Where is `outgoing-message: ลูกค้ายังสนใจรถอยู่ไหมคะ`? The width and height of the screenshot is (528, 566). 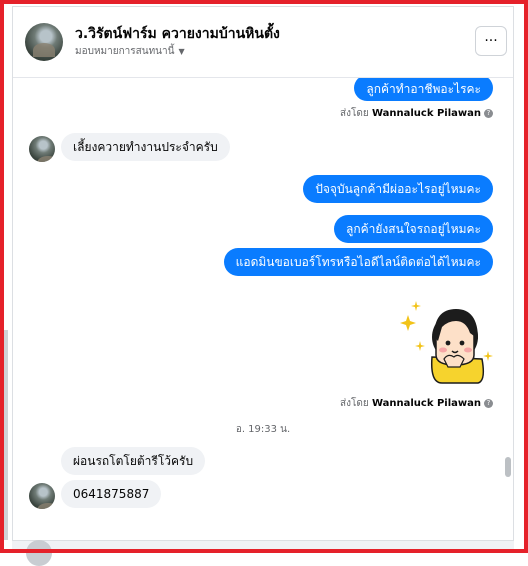
outgoing-message: ลูกค้ายังสนใจรถอยู่ไหมคะ is located at coordinates (413, 229).